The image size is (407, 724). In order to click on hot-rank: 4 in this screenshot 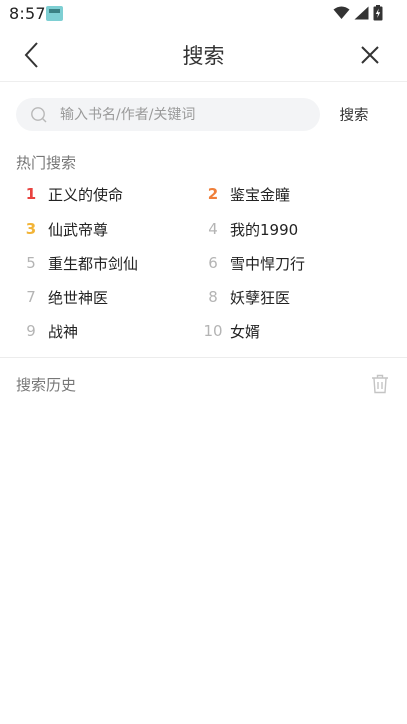, I will do `click(213, 229)`.